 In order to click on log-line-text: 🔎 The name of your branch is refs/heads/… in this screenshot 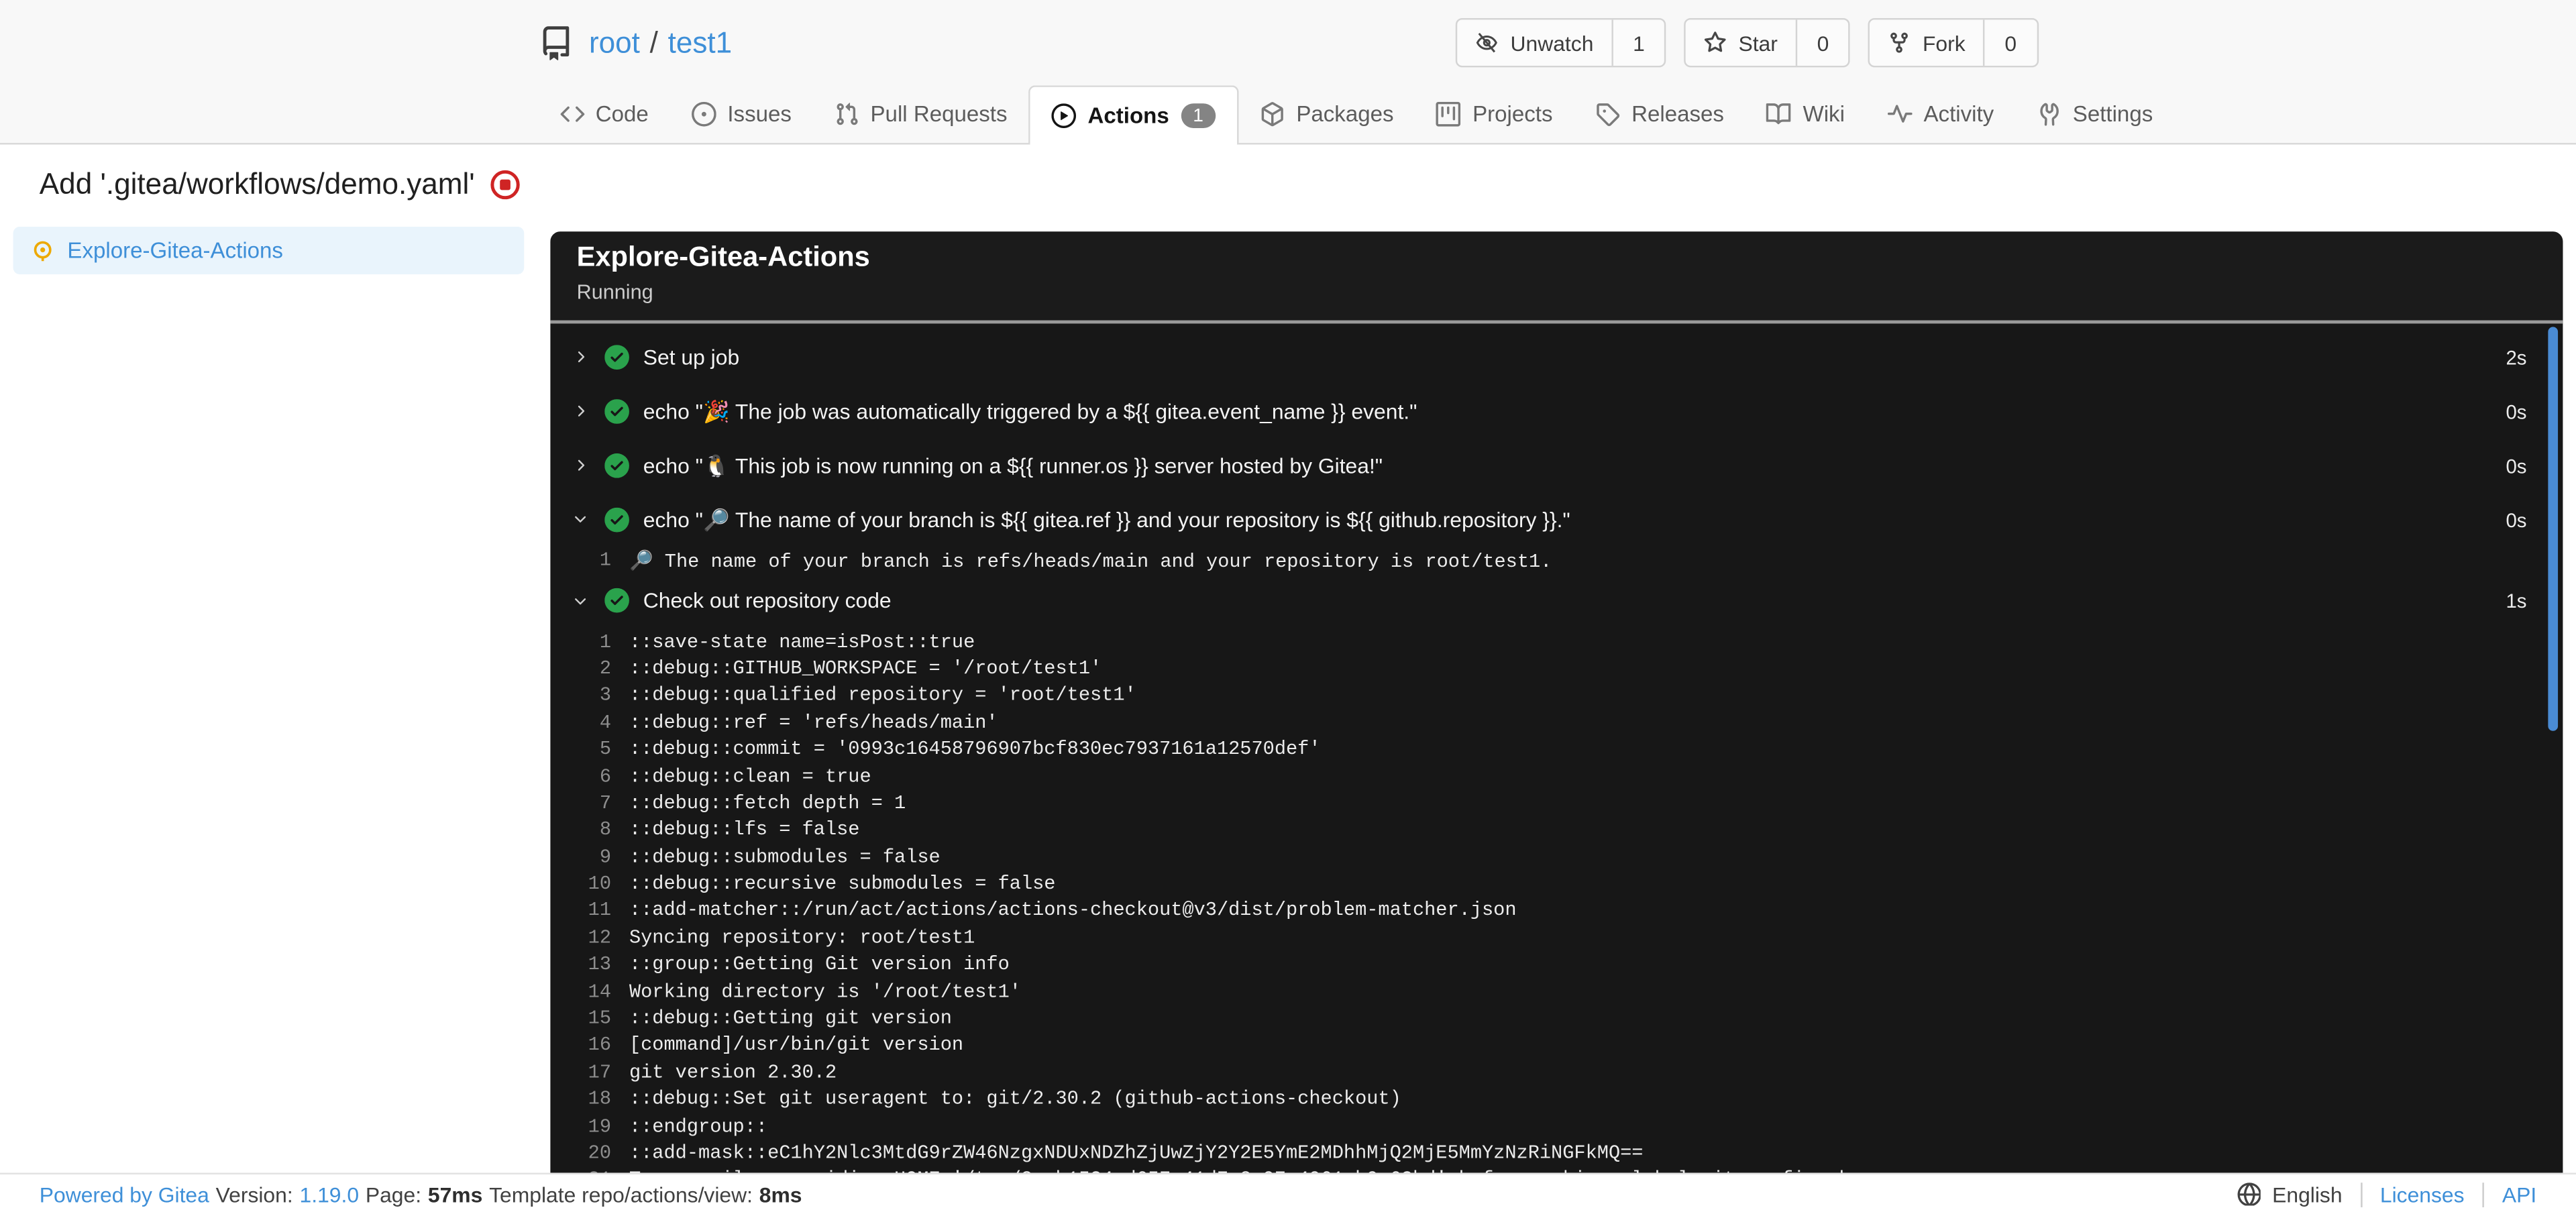, I will do `click(1090, 561)`.